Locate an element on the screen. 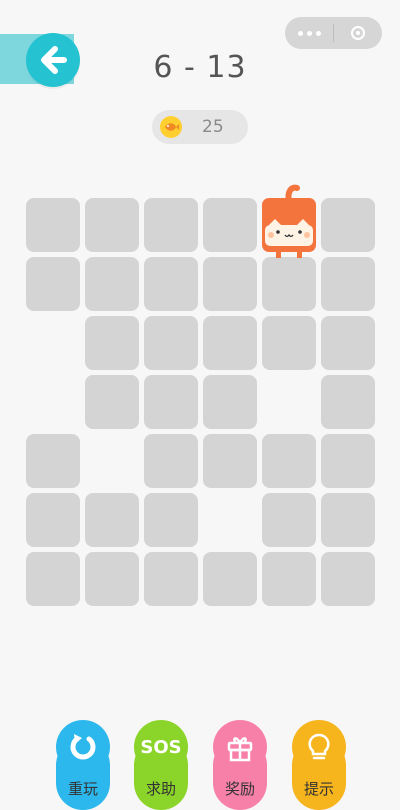 The width and height of the screenshot is (400, 810). level-title: 6 - 13 is located at coordinates (200, 67).